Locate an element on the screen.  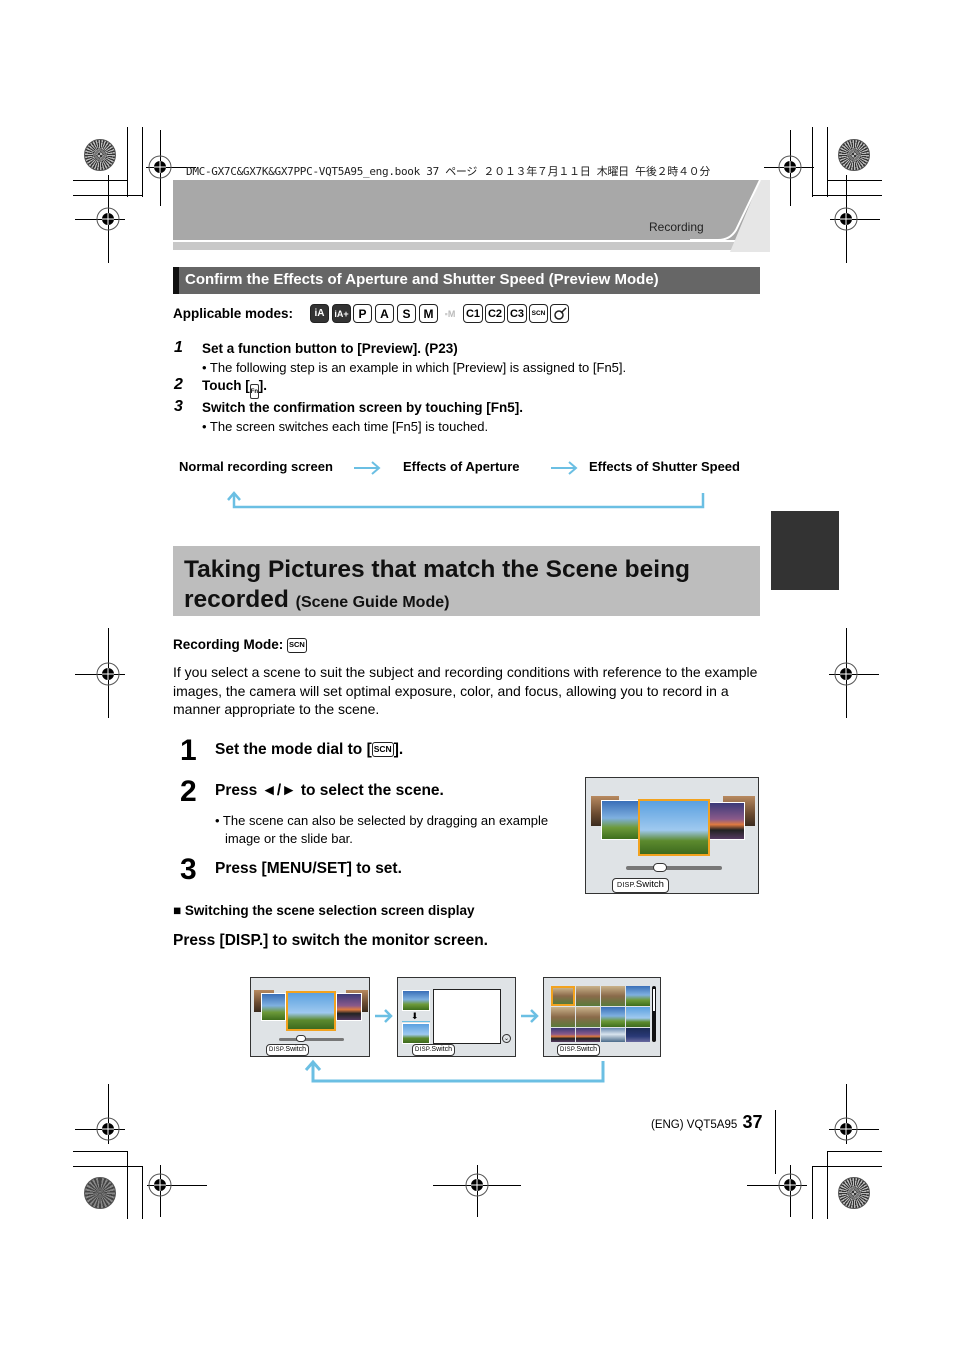
step-number: 1 is located at coordinates (178, 347).